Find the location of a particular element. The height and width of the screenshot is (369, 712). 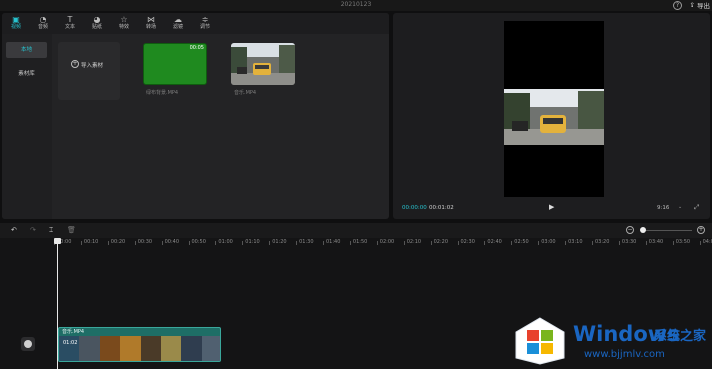

tab-label: 调节 is located at coordinates (204, 27).